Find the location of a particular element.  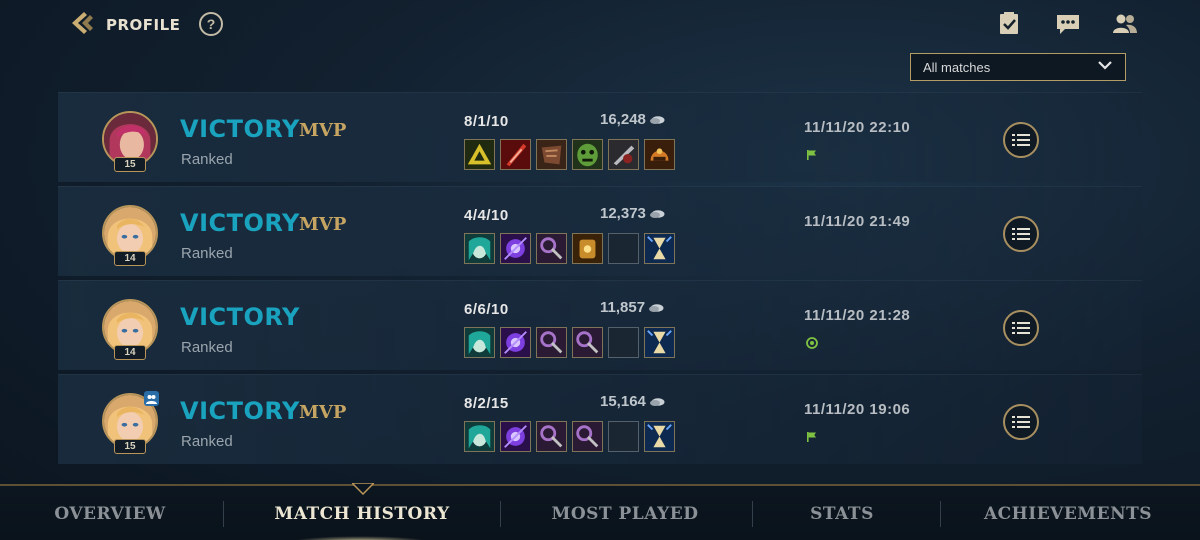

kda-score: 6/6/10 is located at coordinates (486, 309).